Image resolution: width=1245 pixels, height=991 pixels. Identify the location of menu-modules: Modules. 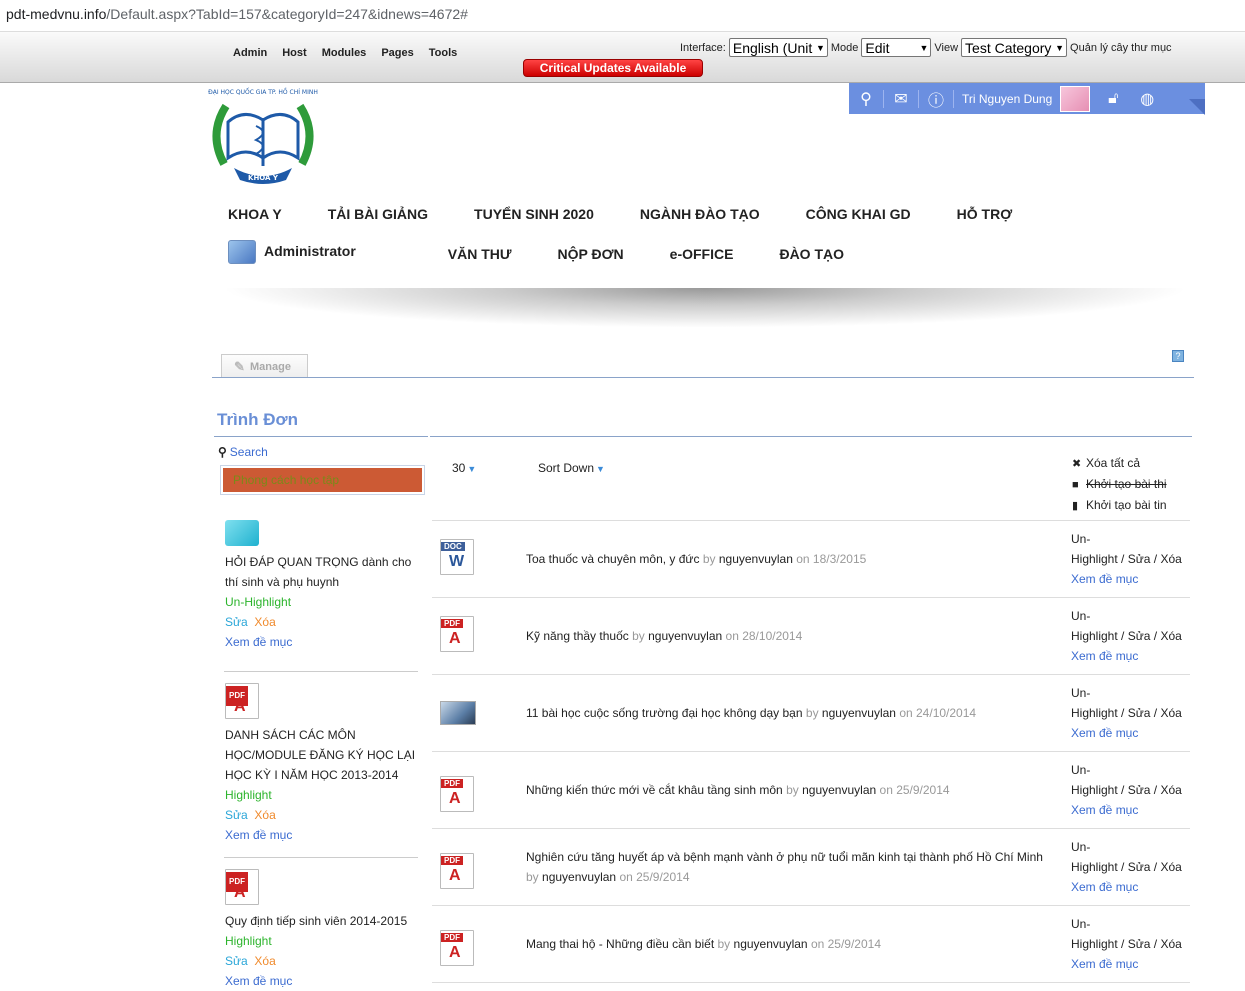
(344, 53).